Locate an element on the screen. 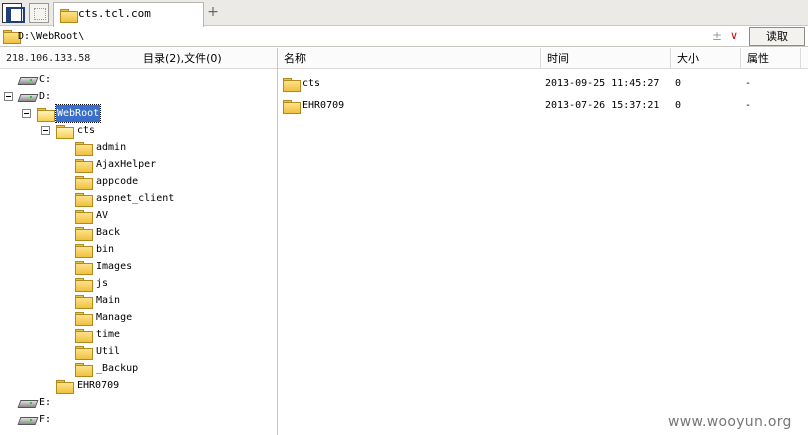 The width and height of the screenshot is (808, 435). tree-node-child: AjaxHelper is located at coordinates (135, 164).